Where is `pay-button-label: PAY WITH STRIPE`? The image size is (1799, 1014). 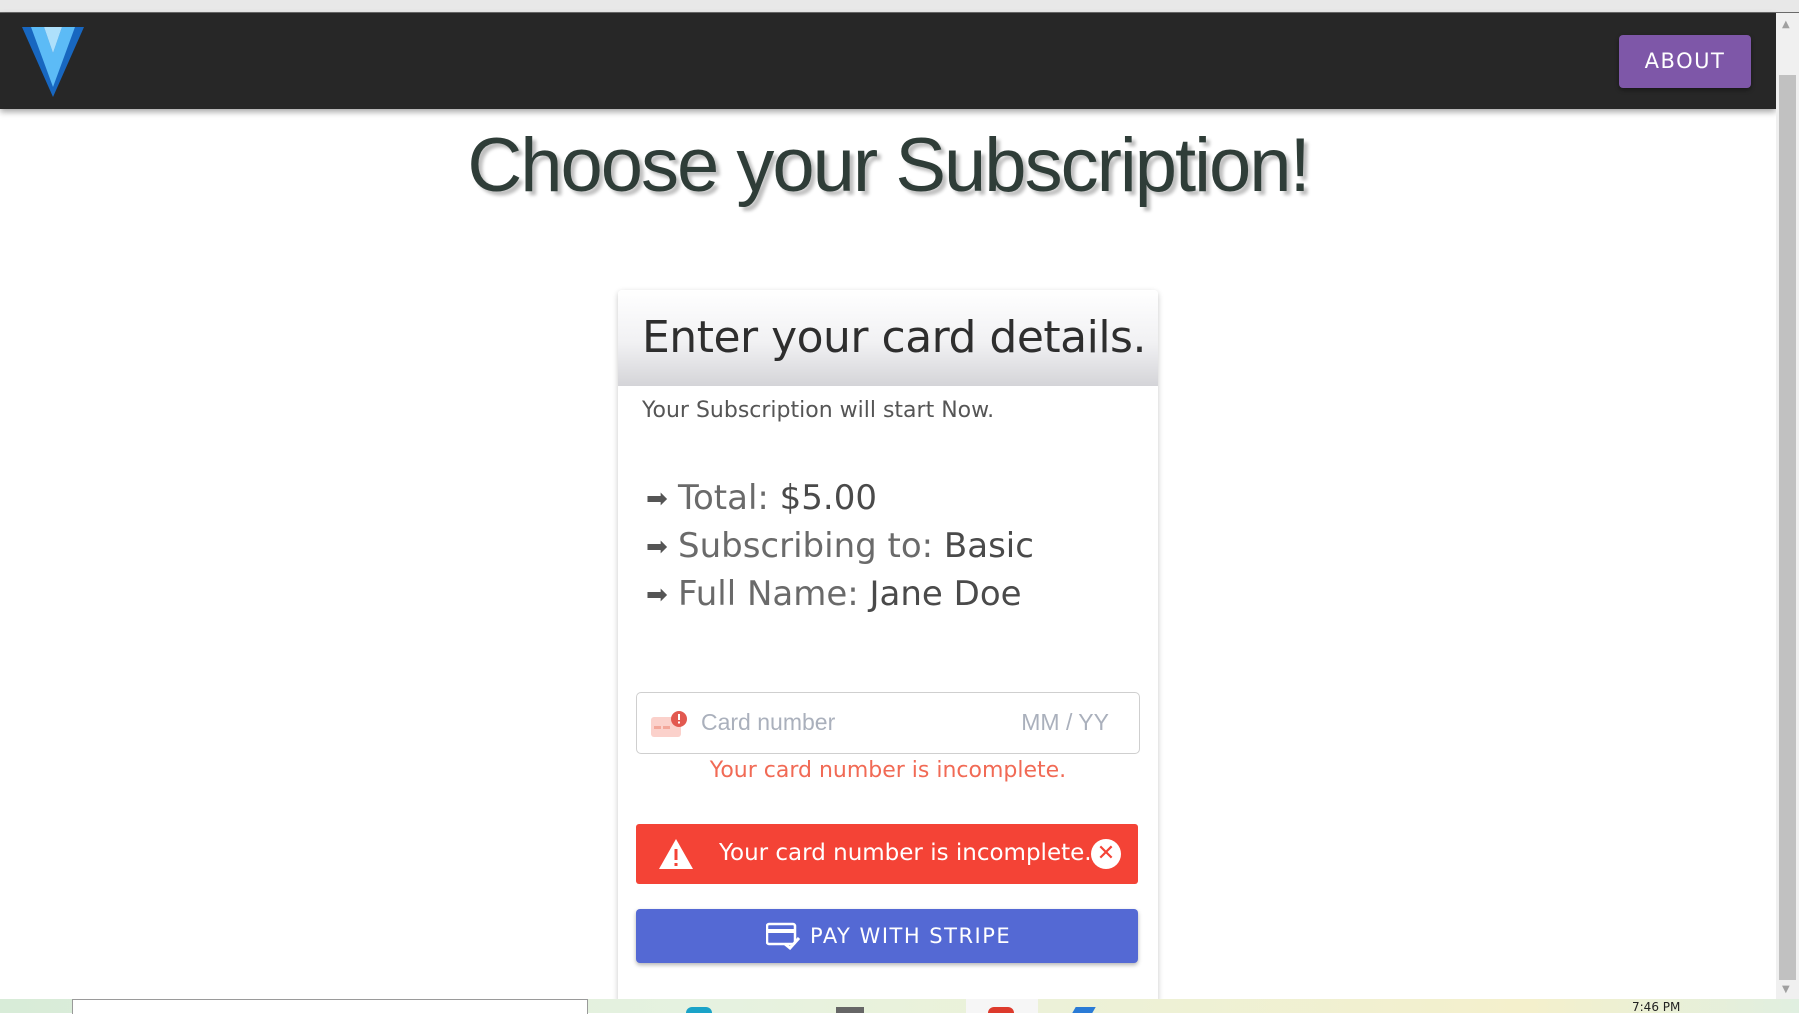
pay-button-label: PAY WITH STRIPE is located at coordinates (911, 936).